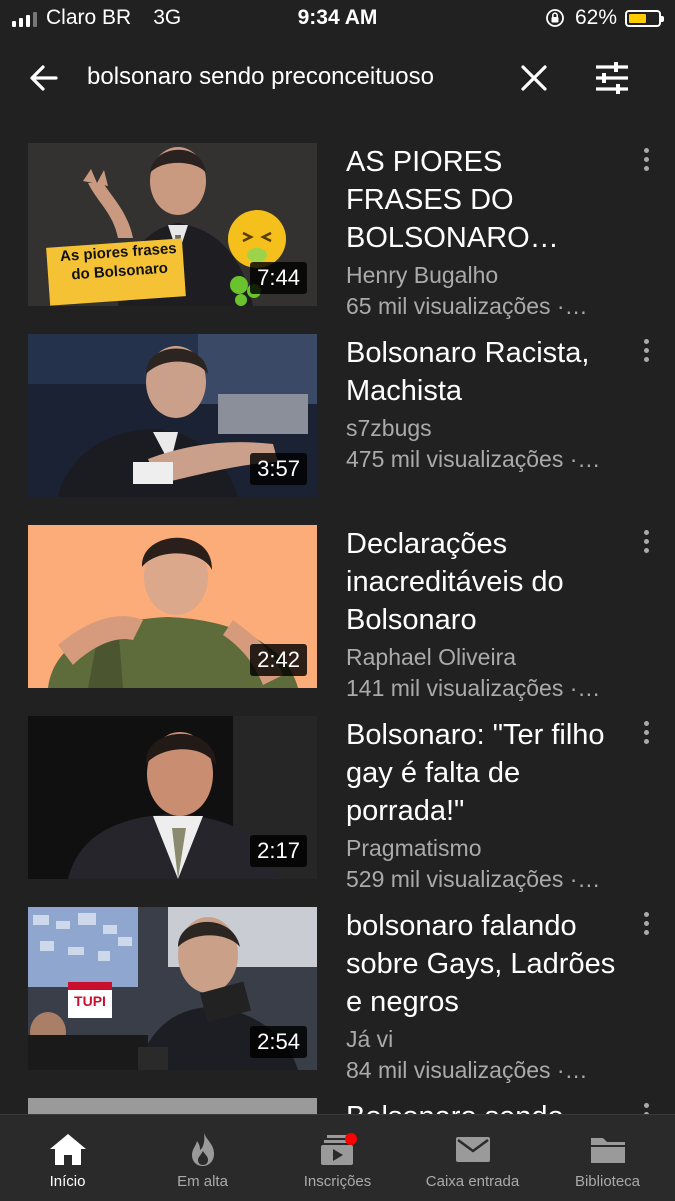 This screenshot has height=1201, width=675. Describe the element at coordinates (486, 372) in the screenshot. I see `video-title: Bolsonaro Racista, Machista` at that location.